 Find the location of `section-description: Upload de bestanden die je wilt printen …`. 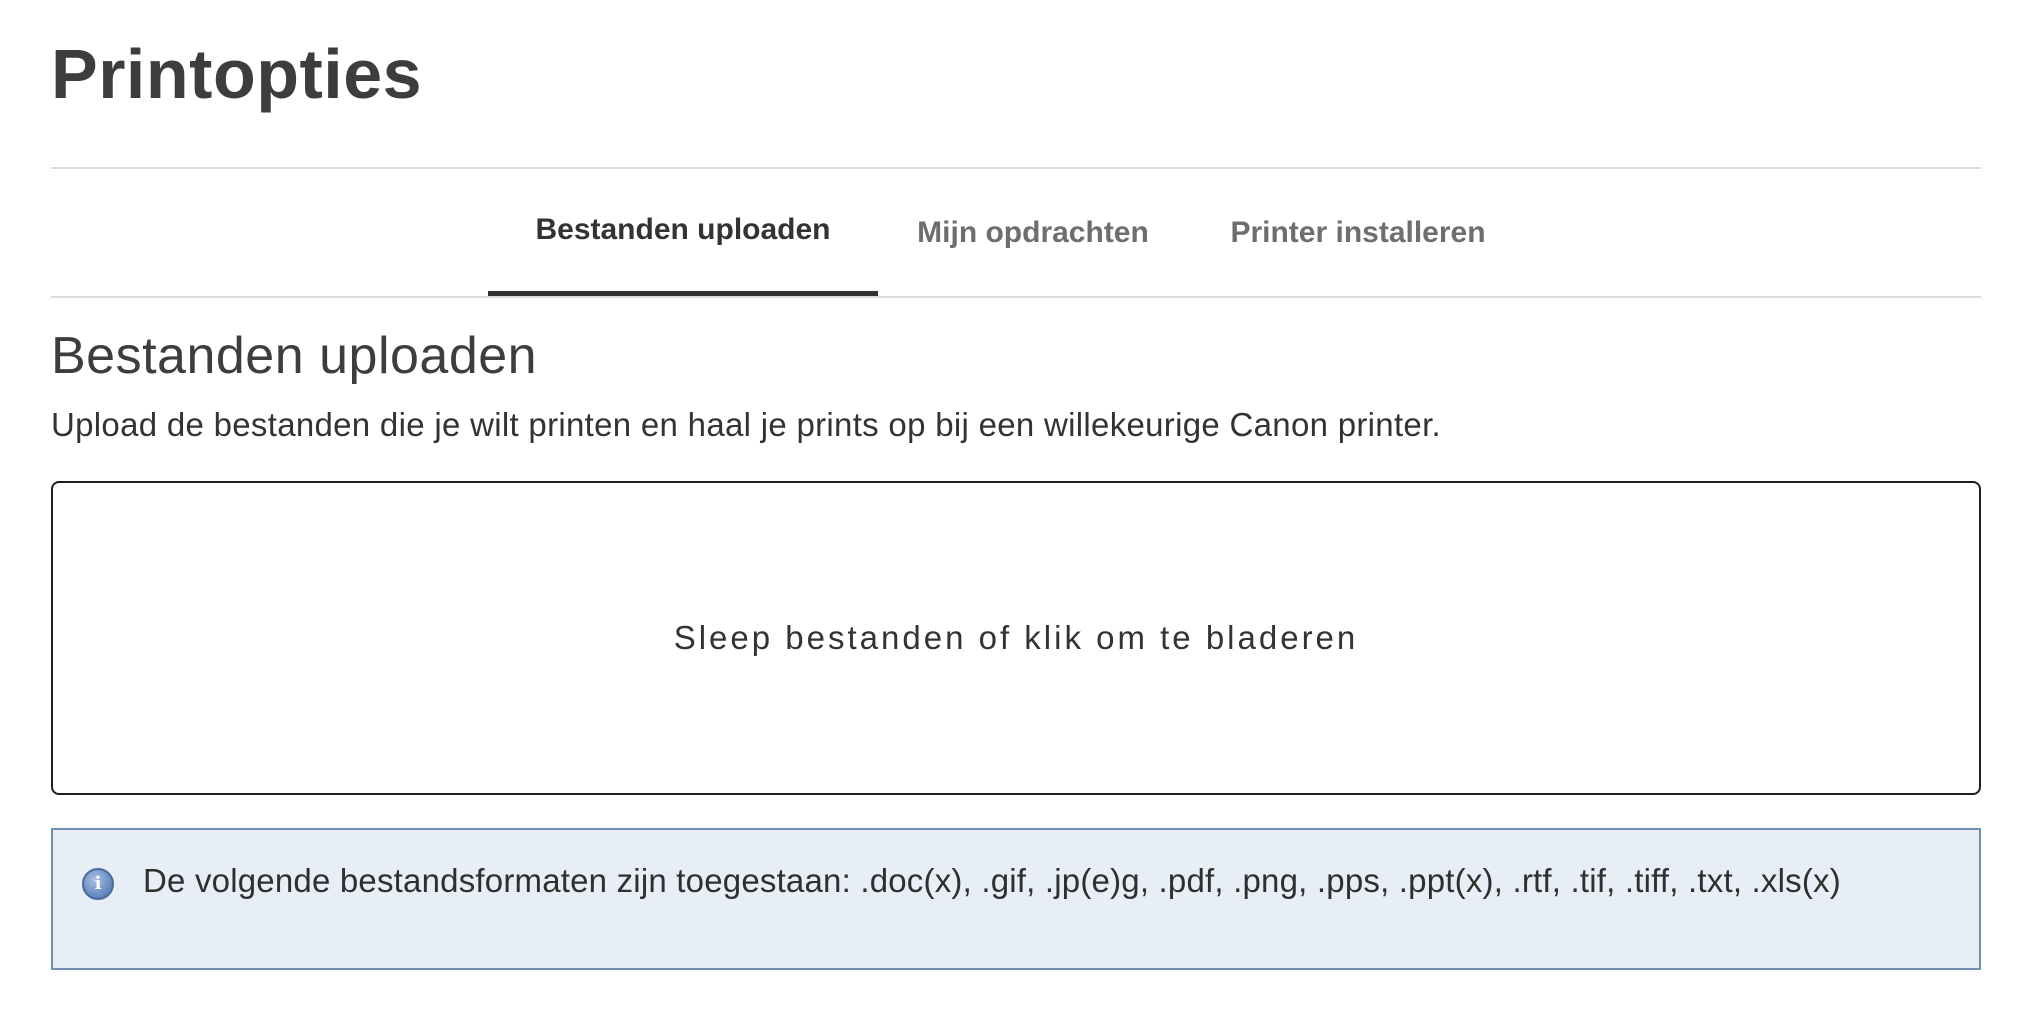

section-description: Upload de bestanden die je wilt printen … is located at coordinates (746, 424).